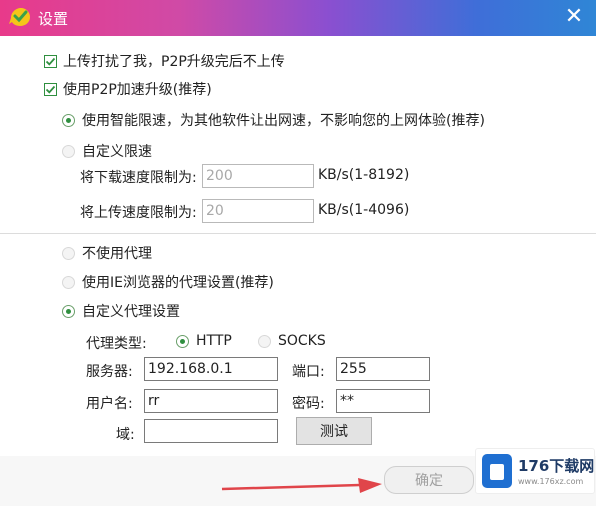 The height and width of the screenshot is (506, 596). I want to click on custom-proxy-option: 自定义代理设置, so click(121, 311).